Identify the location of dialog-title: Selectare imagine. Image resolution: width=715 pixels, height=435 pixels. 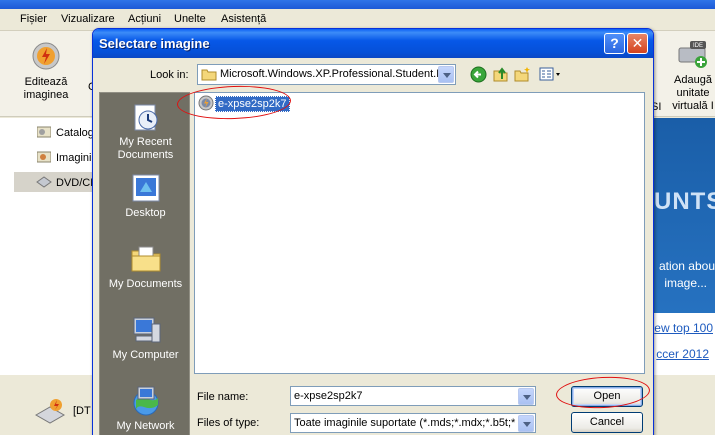
(154, 43).